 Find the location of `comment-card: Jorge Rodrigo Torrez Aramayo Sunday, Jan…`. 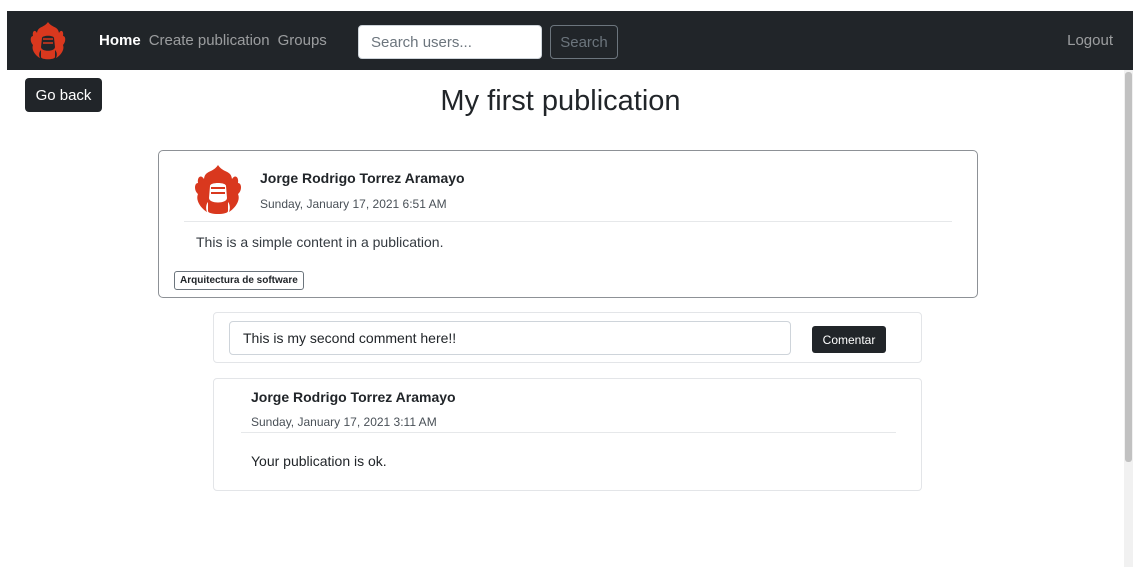

comment-card: Jorge Rodrigo Torrez Aramayo Sunday, Jan… is located at coordinates (567, 434).